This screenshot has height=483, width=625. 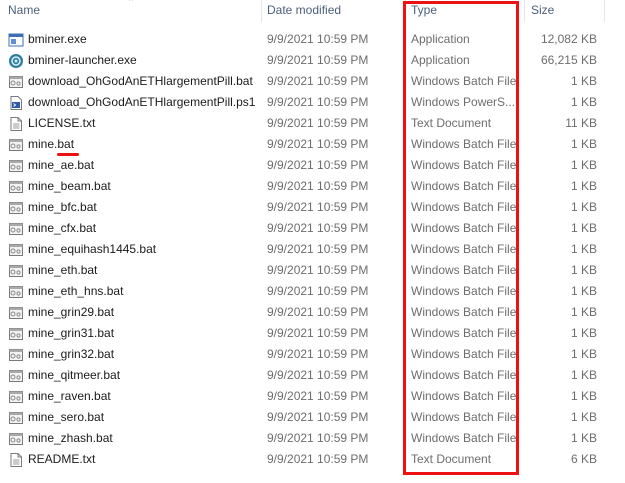 I want to click on sort-ascending-icon: ⌃, so click(x=131, y=3).